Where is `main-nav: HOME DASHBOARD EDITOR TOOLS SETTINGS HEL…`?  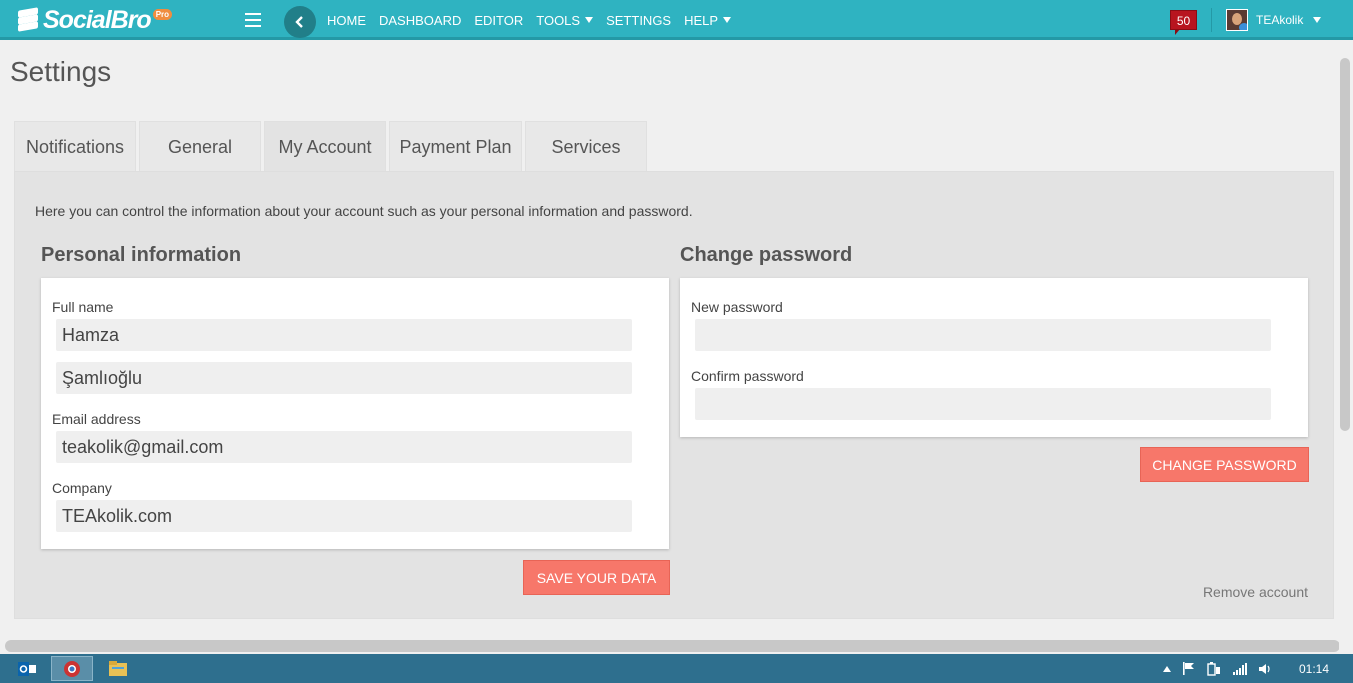 main-nav: HOME DASHBOARD EDITOR TOOLS SETTINGS HEL… is located at coordinates (535, 20).